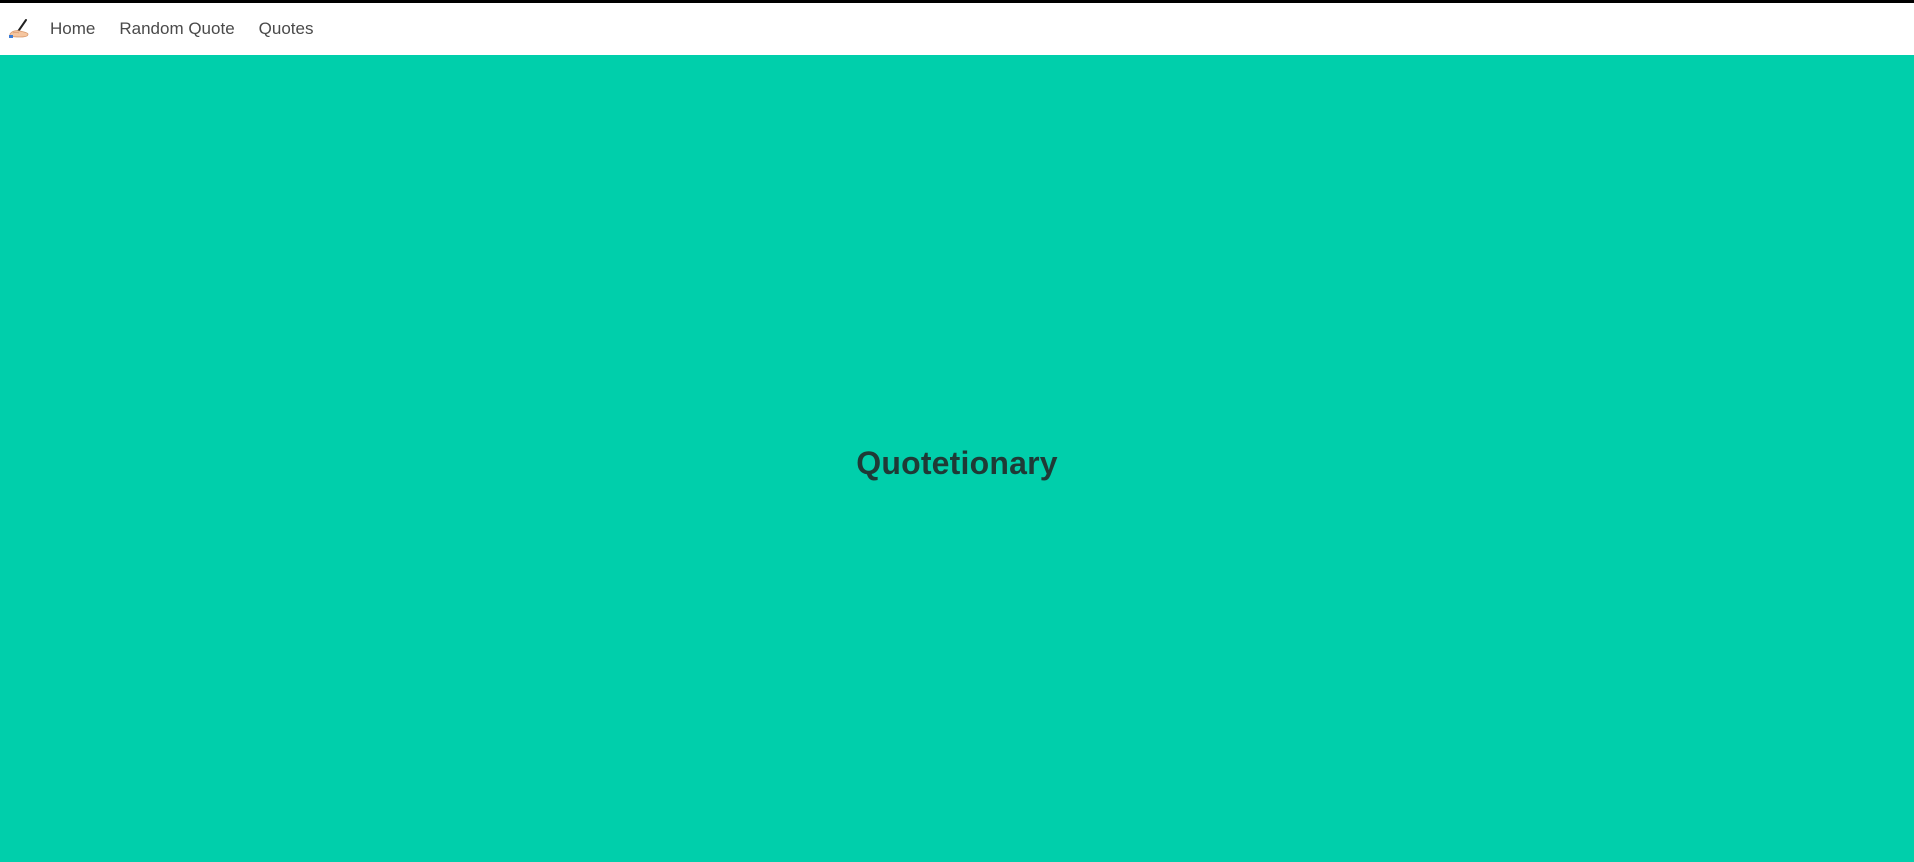 The height and width of the screenshot is (862, 1914). I want to click on navbar: Home Random Quote Quotes, so click(957, 29).